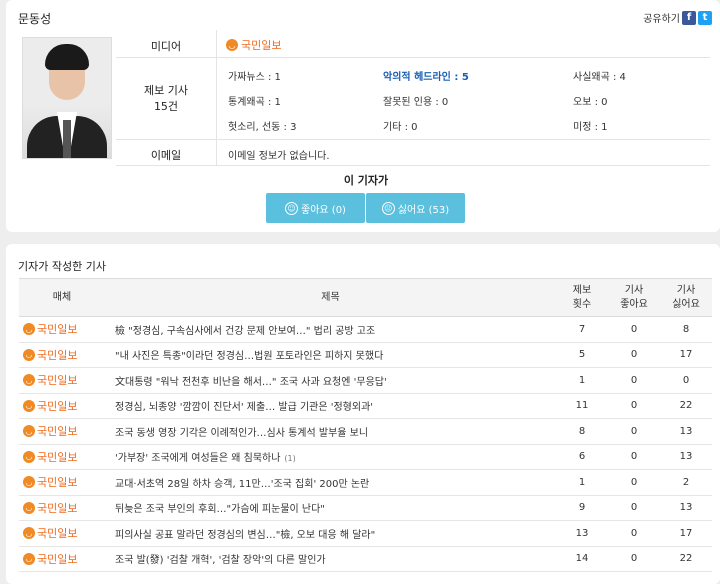  What do you see at coordinates (582, 355) in the screenshot?
I see `row-reports: 5` at bounding box center [582, 355].